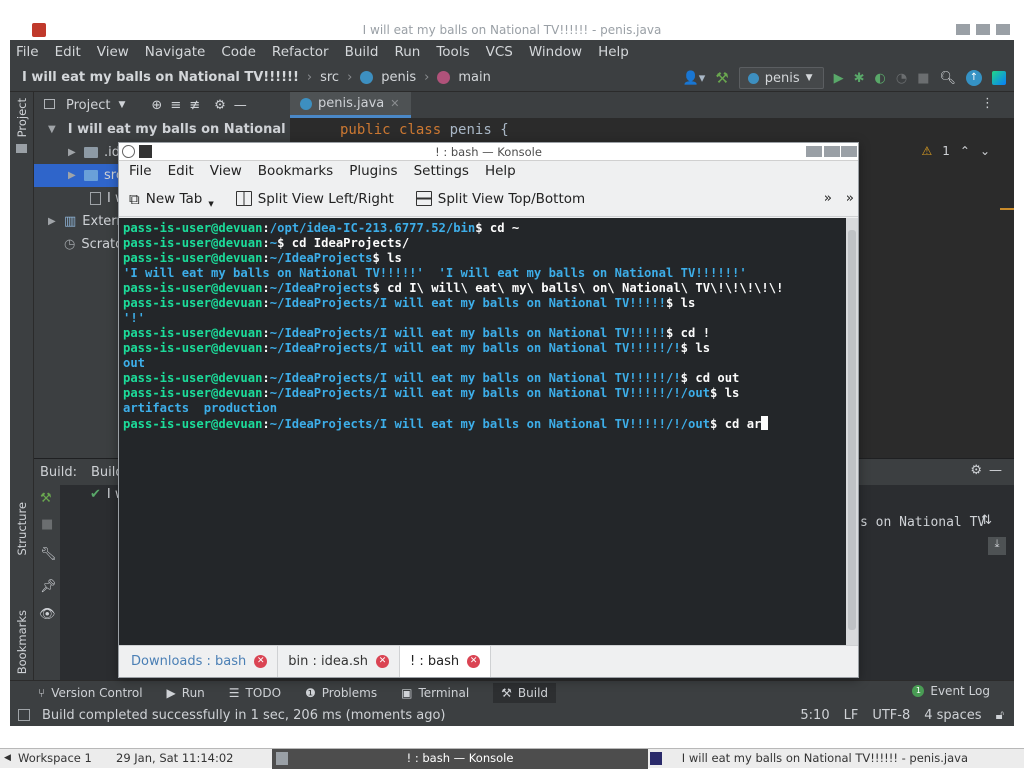 This screenshot has height=769, width=1024. What do you see at coordinates (424, 130) in the screenshot?
I see `code-line-1: public class penis {` at bounding box center [424, 130].